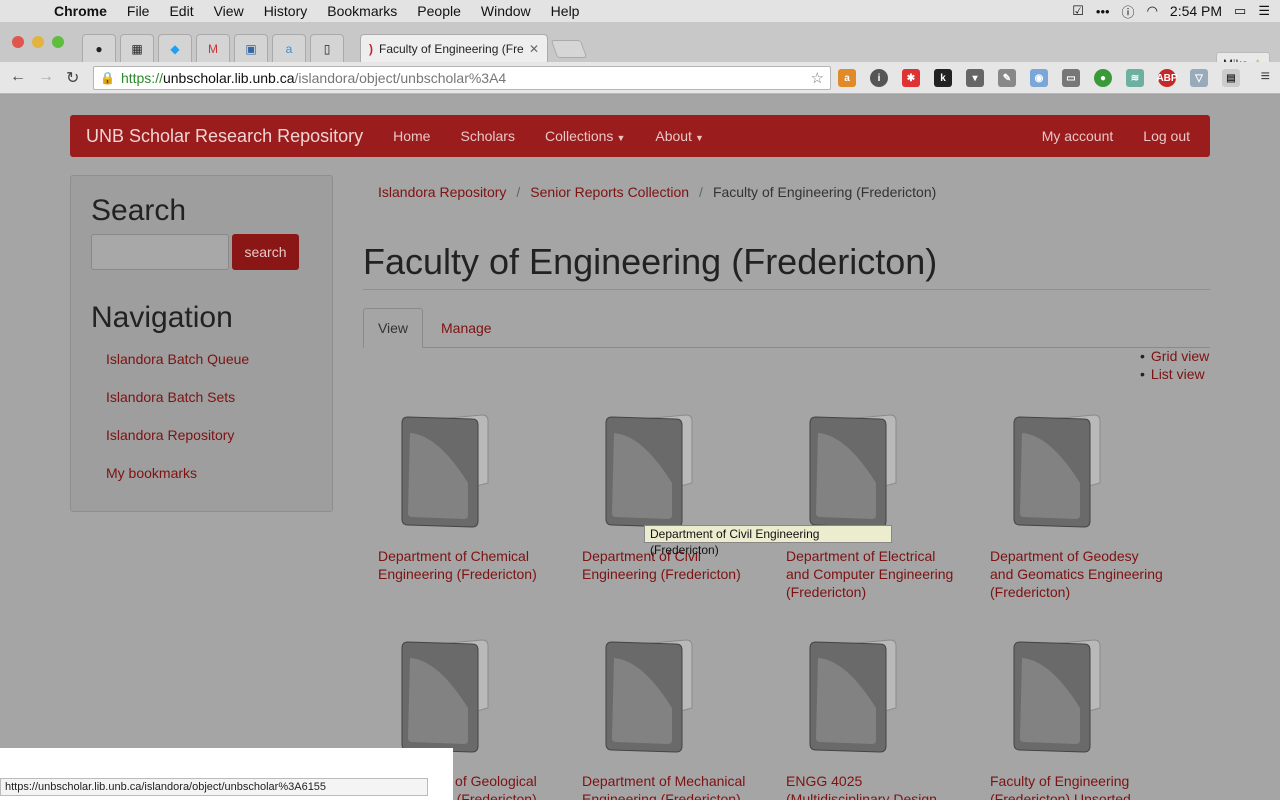  What do you see at coordinates (565, 11) in the screenshot?
I see `menu-help: Help` at bounding box center [565, 11].